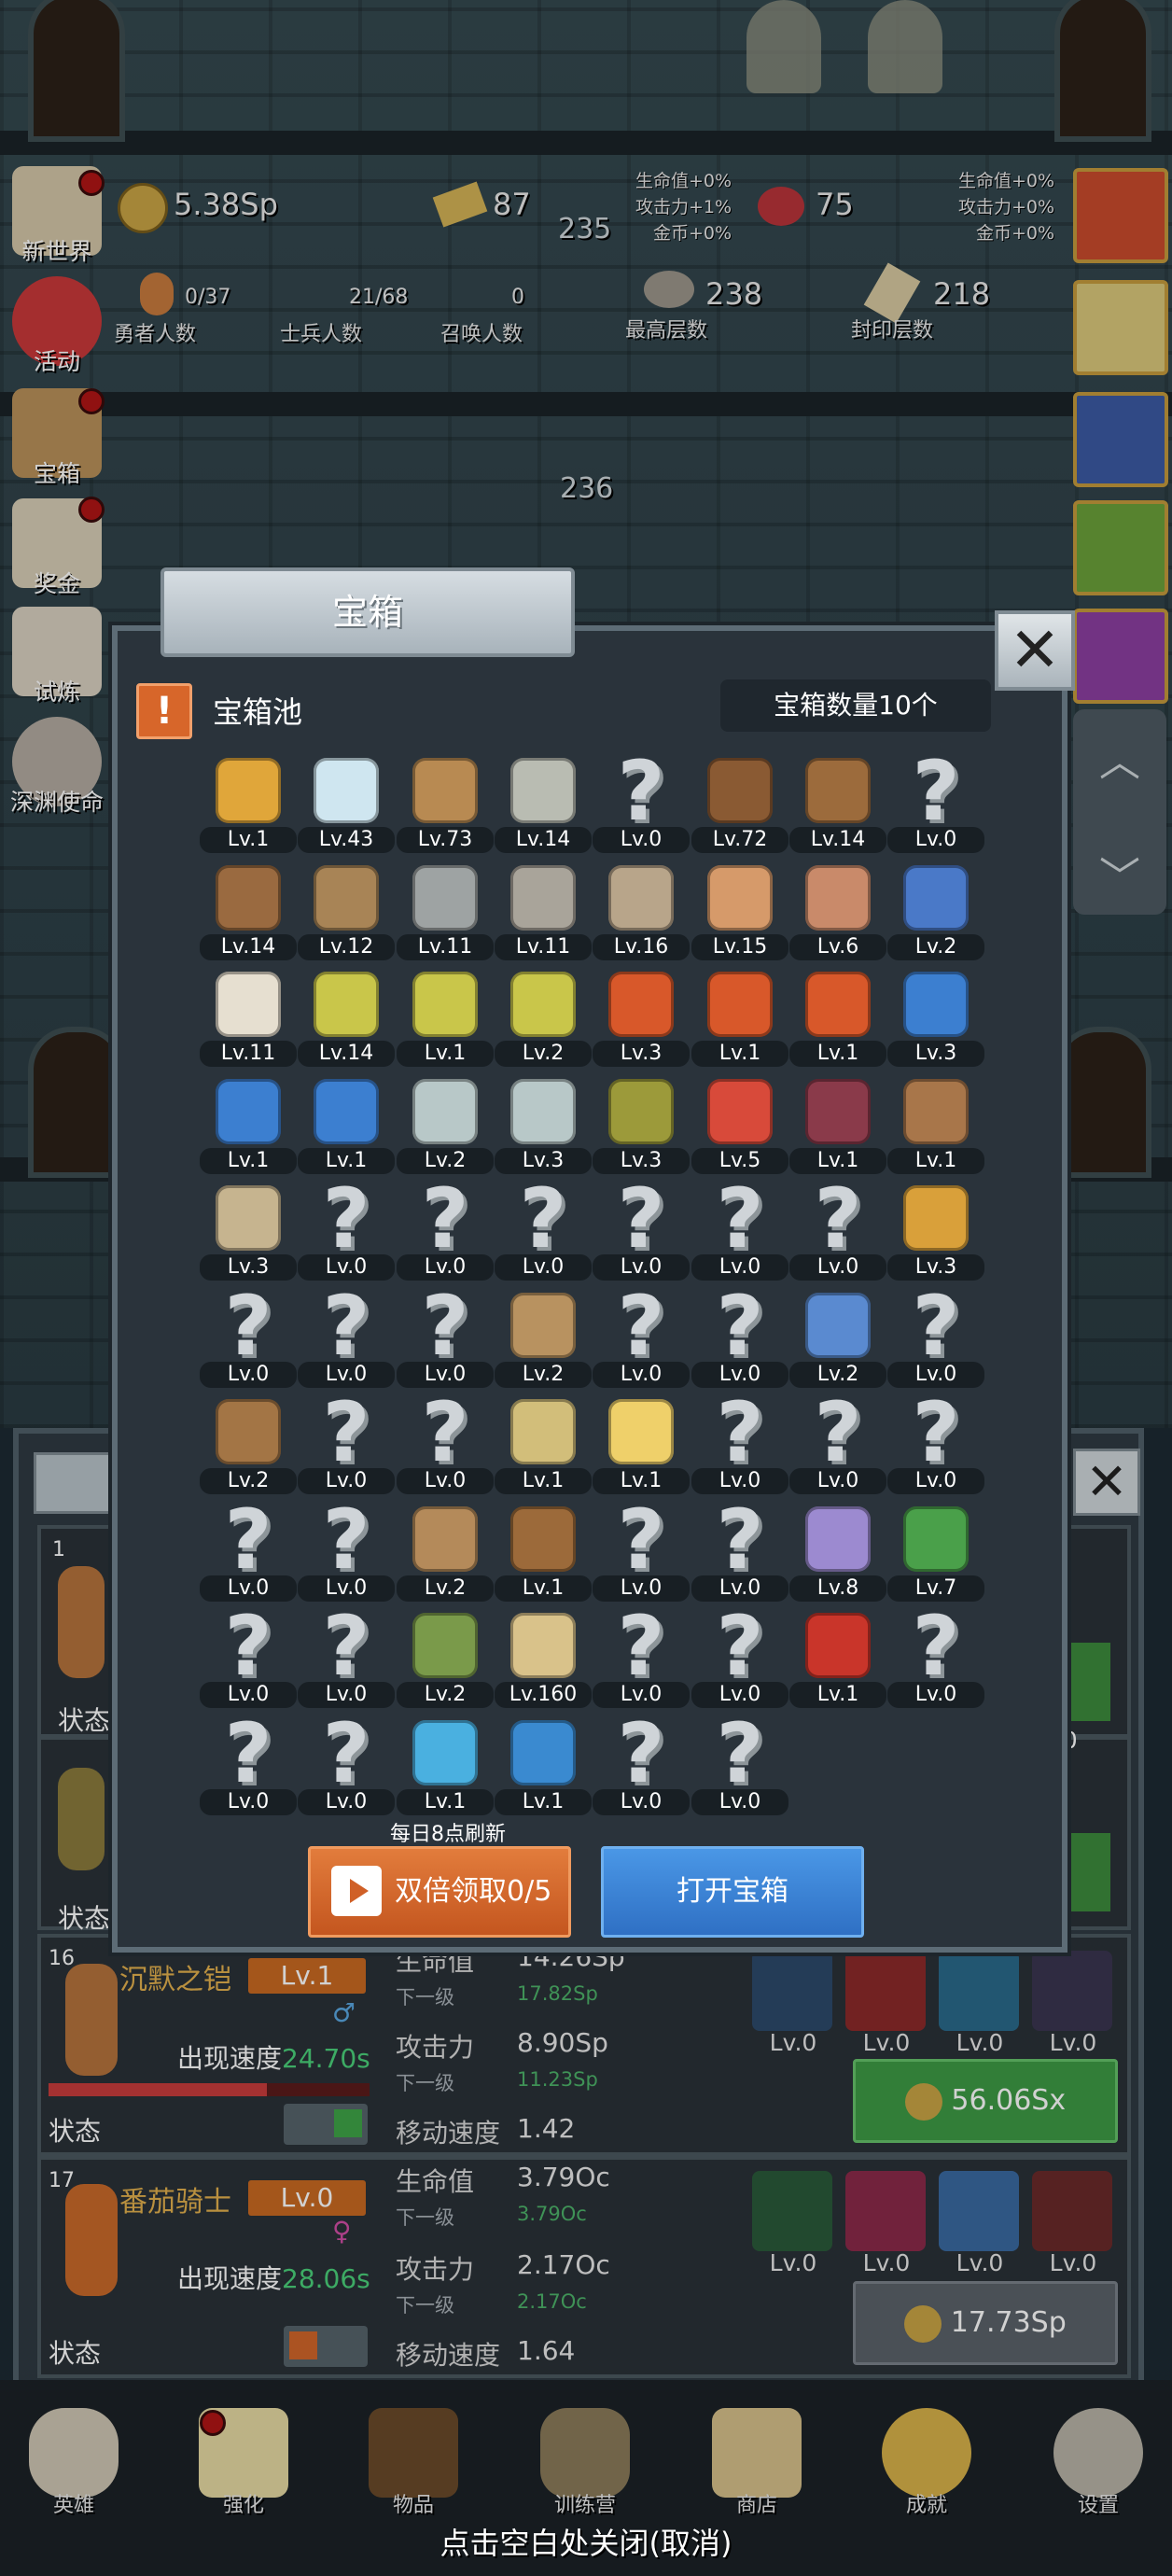  What do you see at coordinates (837, 805) in the screenshot?
I see `chest-item-backpack: Lv.14` at bounding box center [837, 805].